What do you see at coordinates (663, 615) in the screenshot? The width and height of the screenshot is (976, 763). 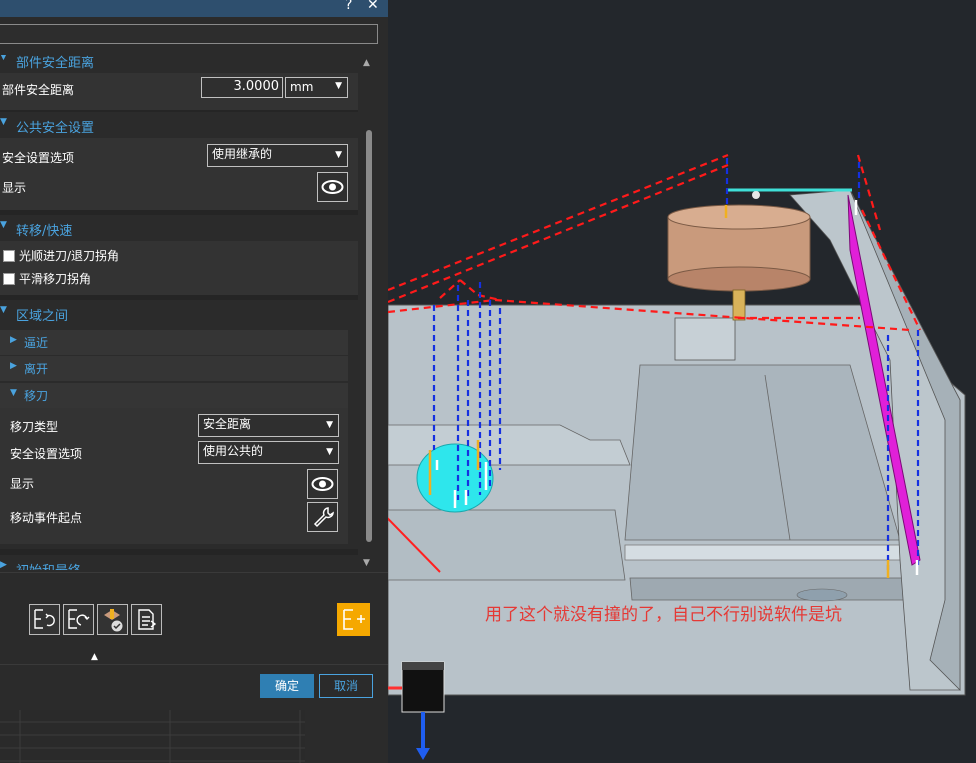 I see `annotation-text: 用了这个就没有撞的了，自己不行别说软件是坑` at bounding box center [663, 615].